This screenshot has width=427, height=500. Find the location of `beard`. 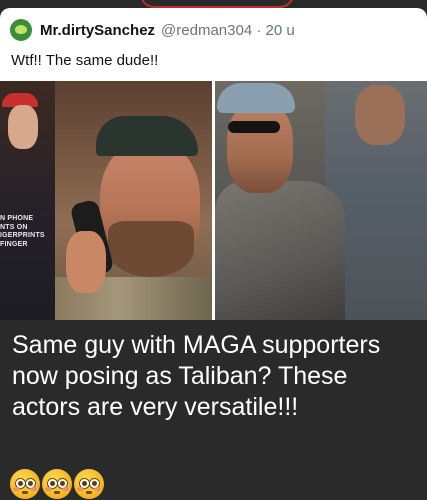

beard is located at coordinates (151, 249).